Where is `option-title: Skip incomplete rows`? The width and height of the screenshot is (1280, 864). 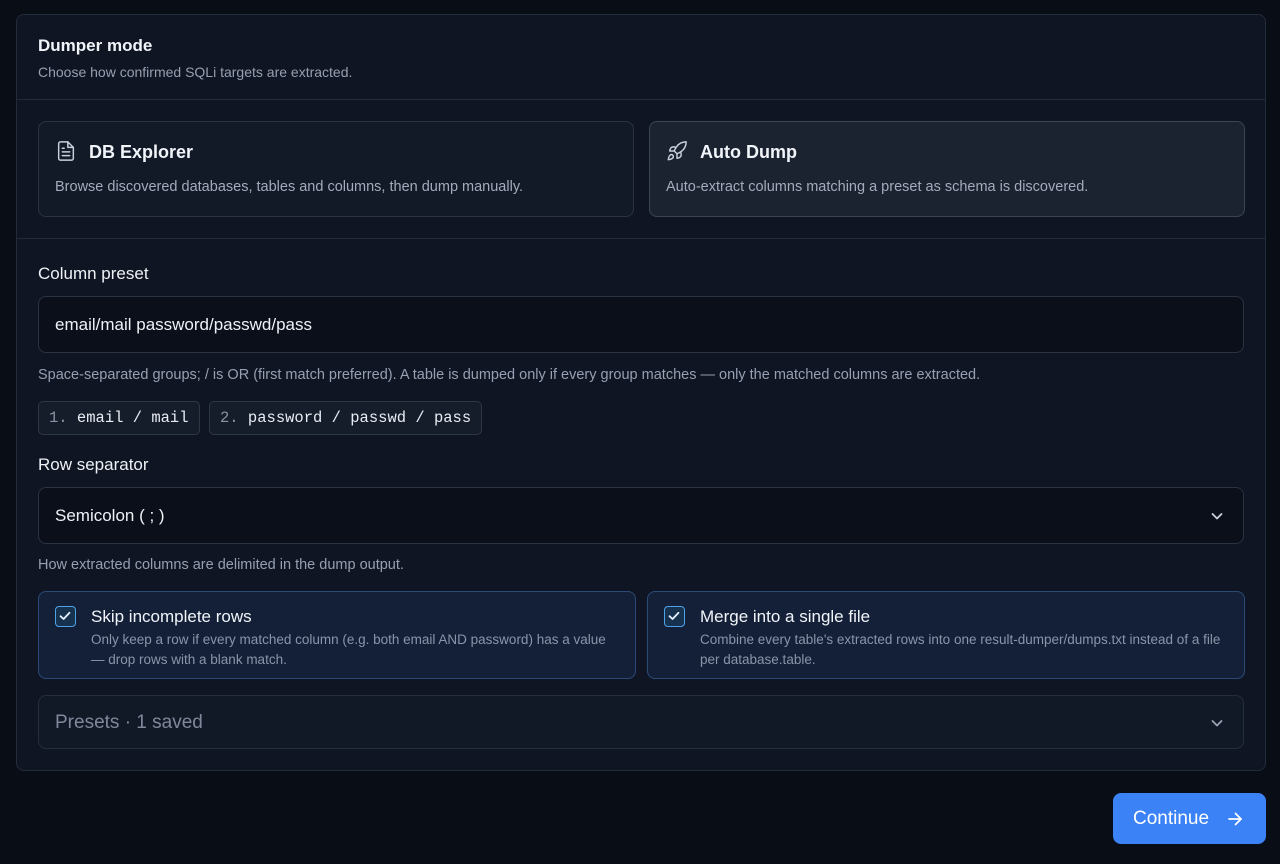 option-title: Skip incomplete rows is located at coordinates (171, 616).